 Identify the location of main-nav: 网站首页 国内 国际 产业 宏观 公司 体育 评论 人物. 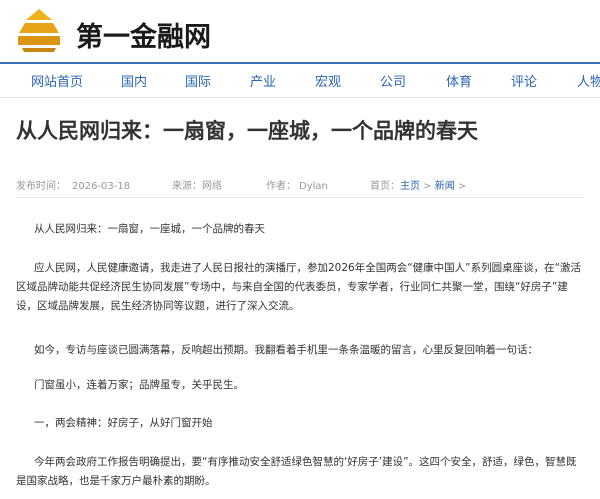
(300, 80).